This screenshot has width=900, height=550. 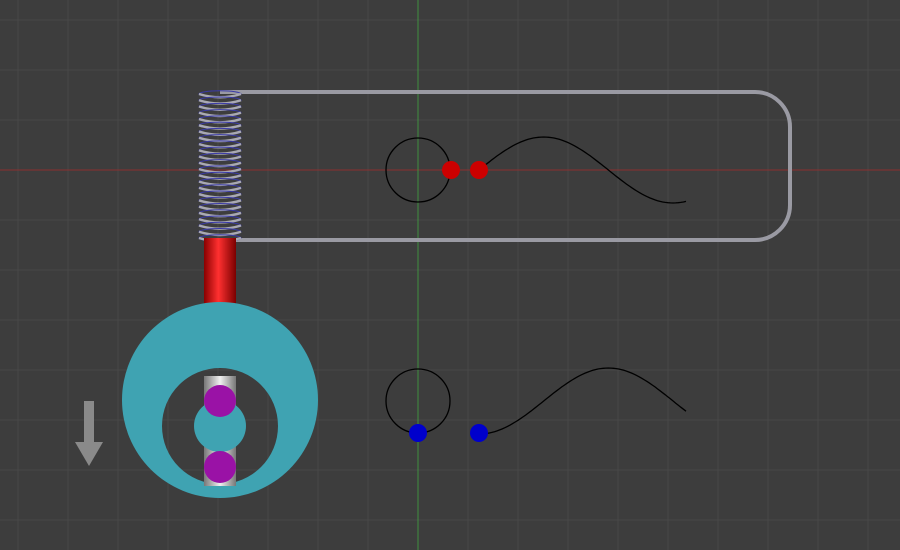 I want to click on piston-rod, so click(x=220, y=273).